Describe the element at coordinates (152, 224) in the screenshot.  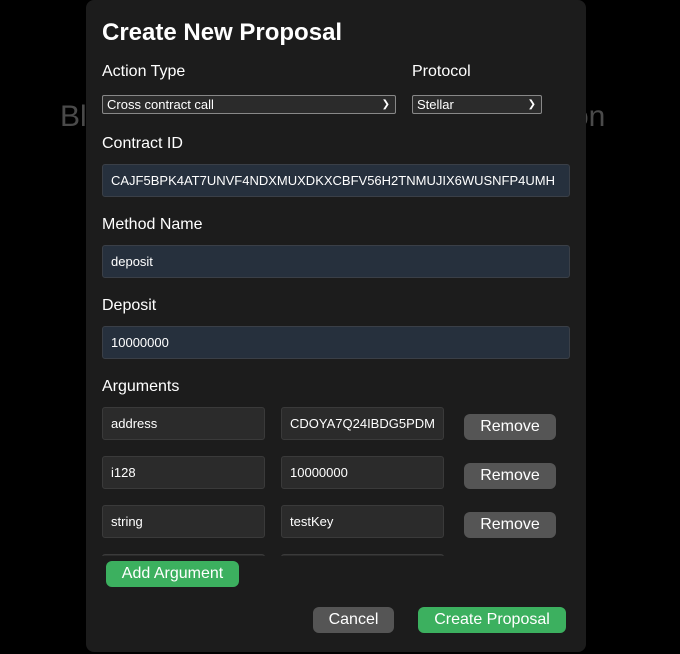
I see `method-name-label: Method Name` at that location.